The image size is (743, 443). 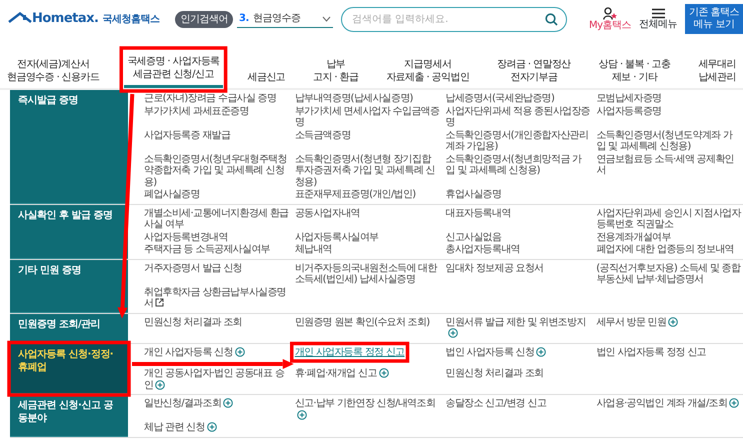 I want to click on nav-tab: 상담 · 불복 · 고충 제보 · 기타, so click(x=635, y=71).